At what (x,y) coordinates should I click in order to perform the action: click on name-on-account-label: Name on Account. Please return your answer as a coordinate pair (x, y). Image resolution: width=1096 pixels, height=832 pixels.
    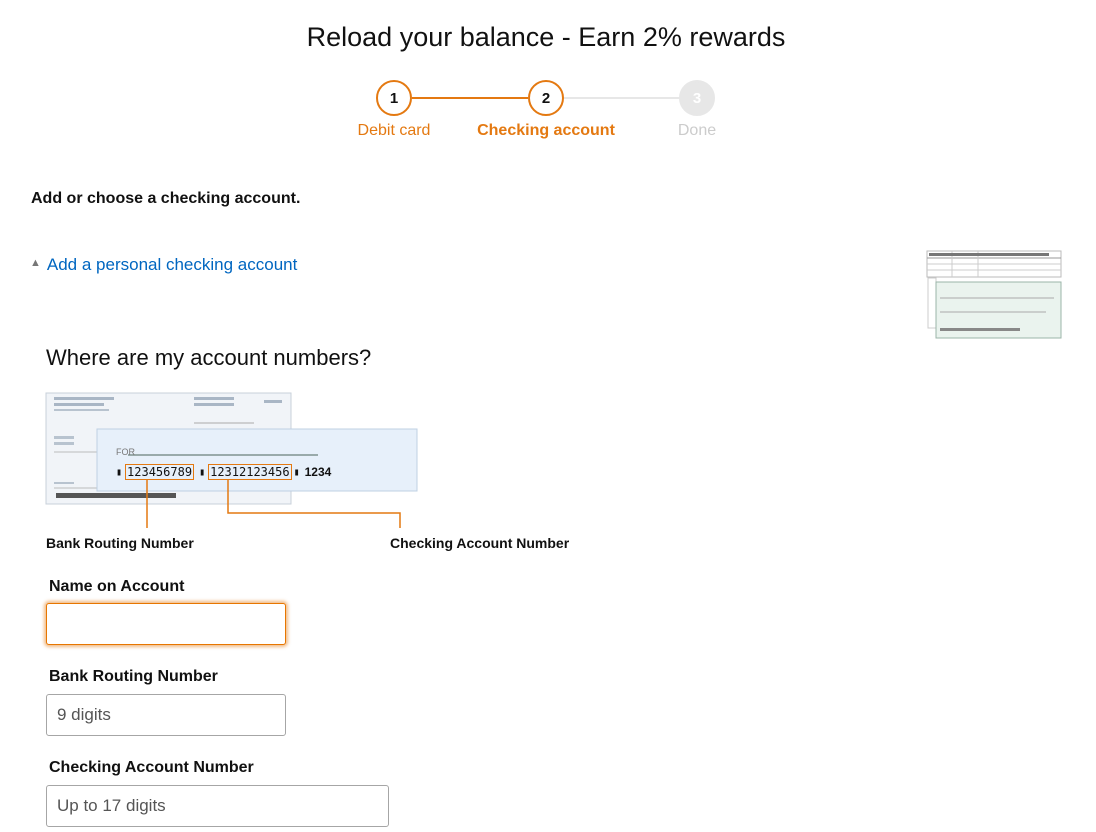
    Looking at the image, I should click on (117, 586).